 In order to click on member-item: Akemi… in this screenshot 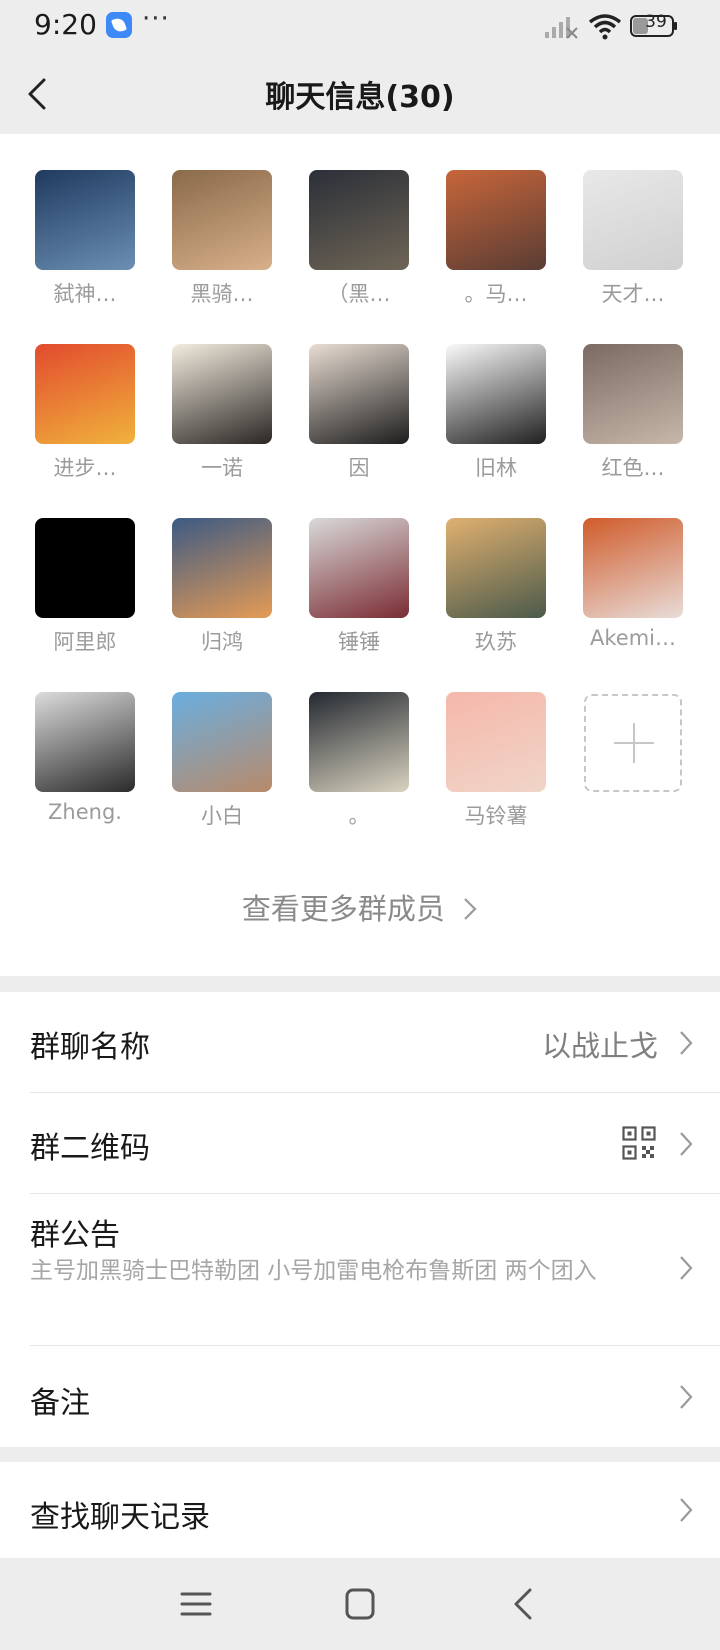, I will do `click(628, 588)`.